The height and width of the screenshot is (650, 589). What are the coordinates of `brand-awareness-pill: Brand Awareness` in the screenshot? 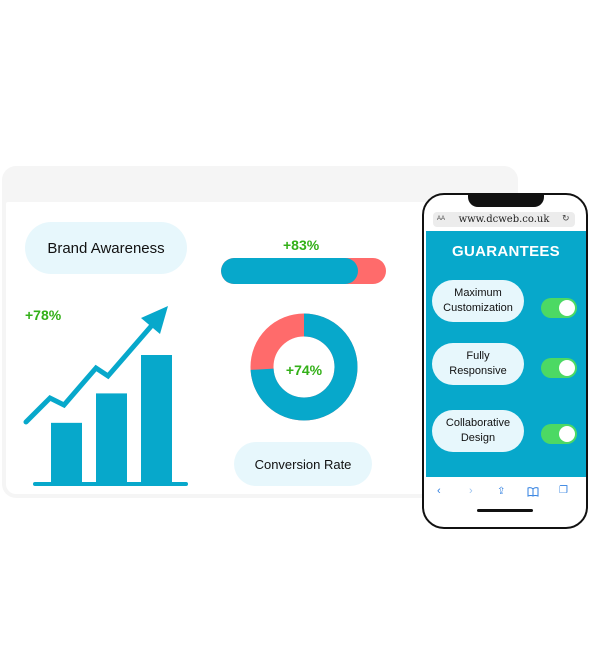 It's located at (106, 248).